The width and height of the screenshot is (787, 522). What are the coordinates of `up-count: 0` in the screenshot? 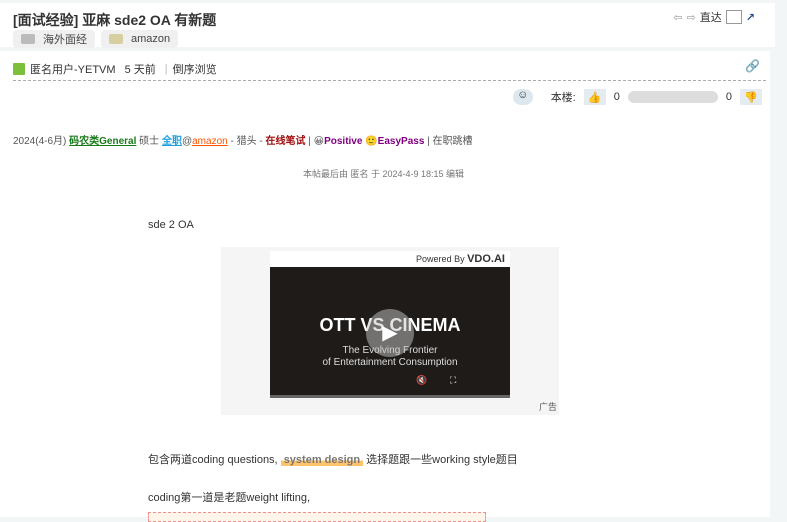 It's located at (616, 97).